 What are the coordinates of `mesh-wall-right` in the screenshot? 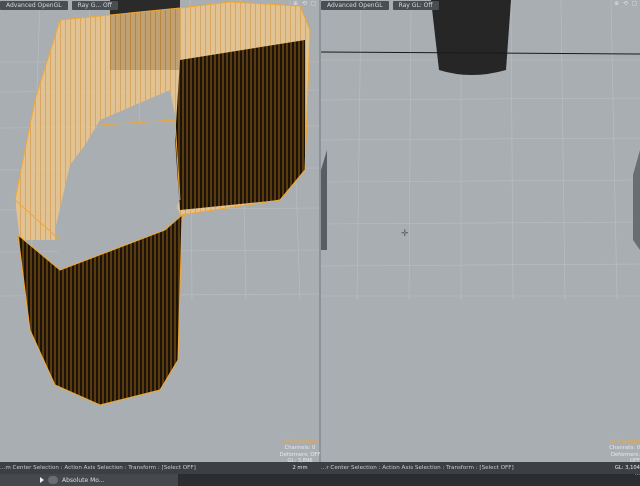 It's located at (240, 125).